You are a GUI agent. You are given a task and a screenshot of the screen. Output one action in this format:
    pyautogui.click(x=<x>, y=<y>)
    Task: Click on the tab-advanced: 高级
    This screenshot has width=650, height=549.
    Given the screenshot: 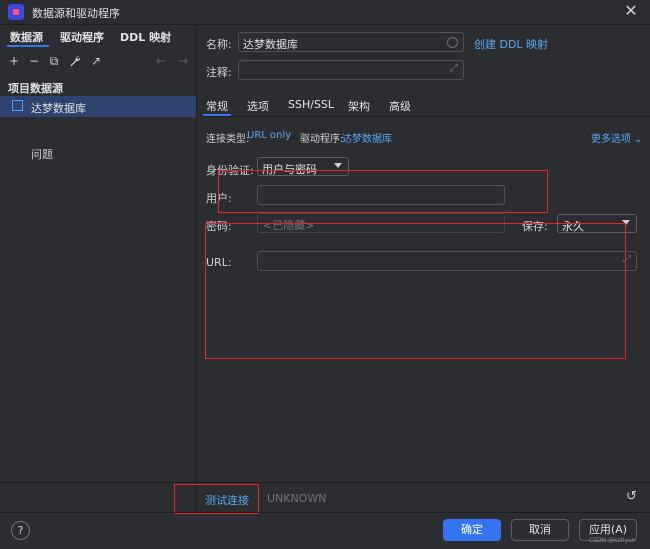 What is the action you would take?
    pyautogui.click(x=400, y=106)
    